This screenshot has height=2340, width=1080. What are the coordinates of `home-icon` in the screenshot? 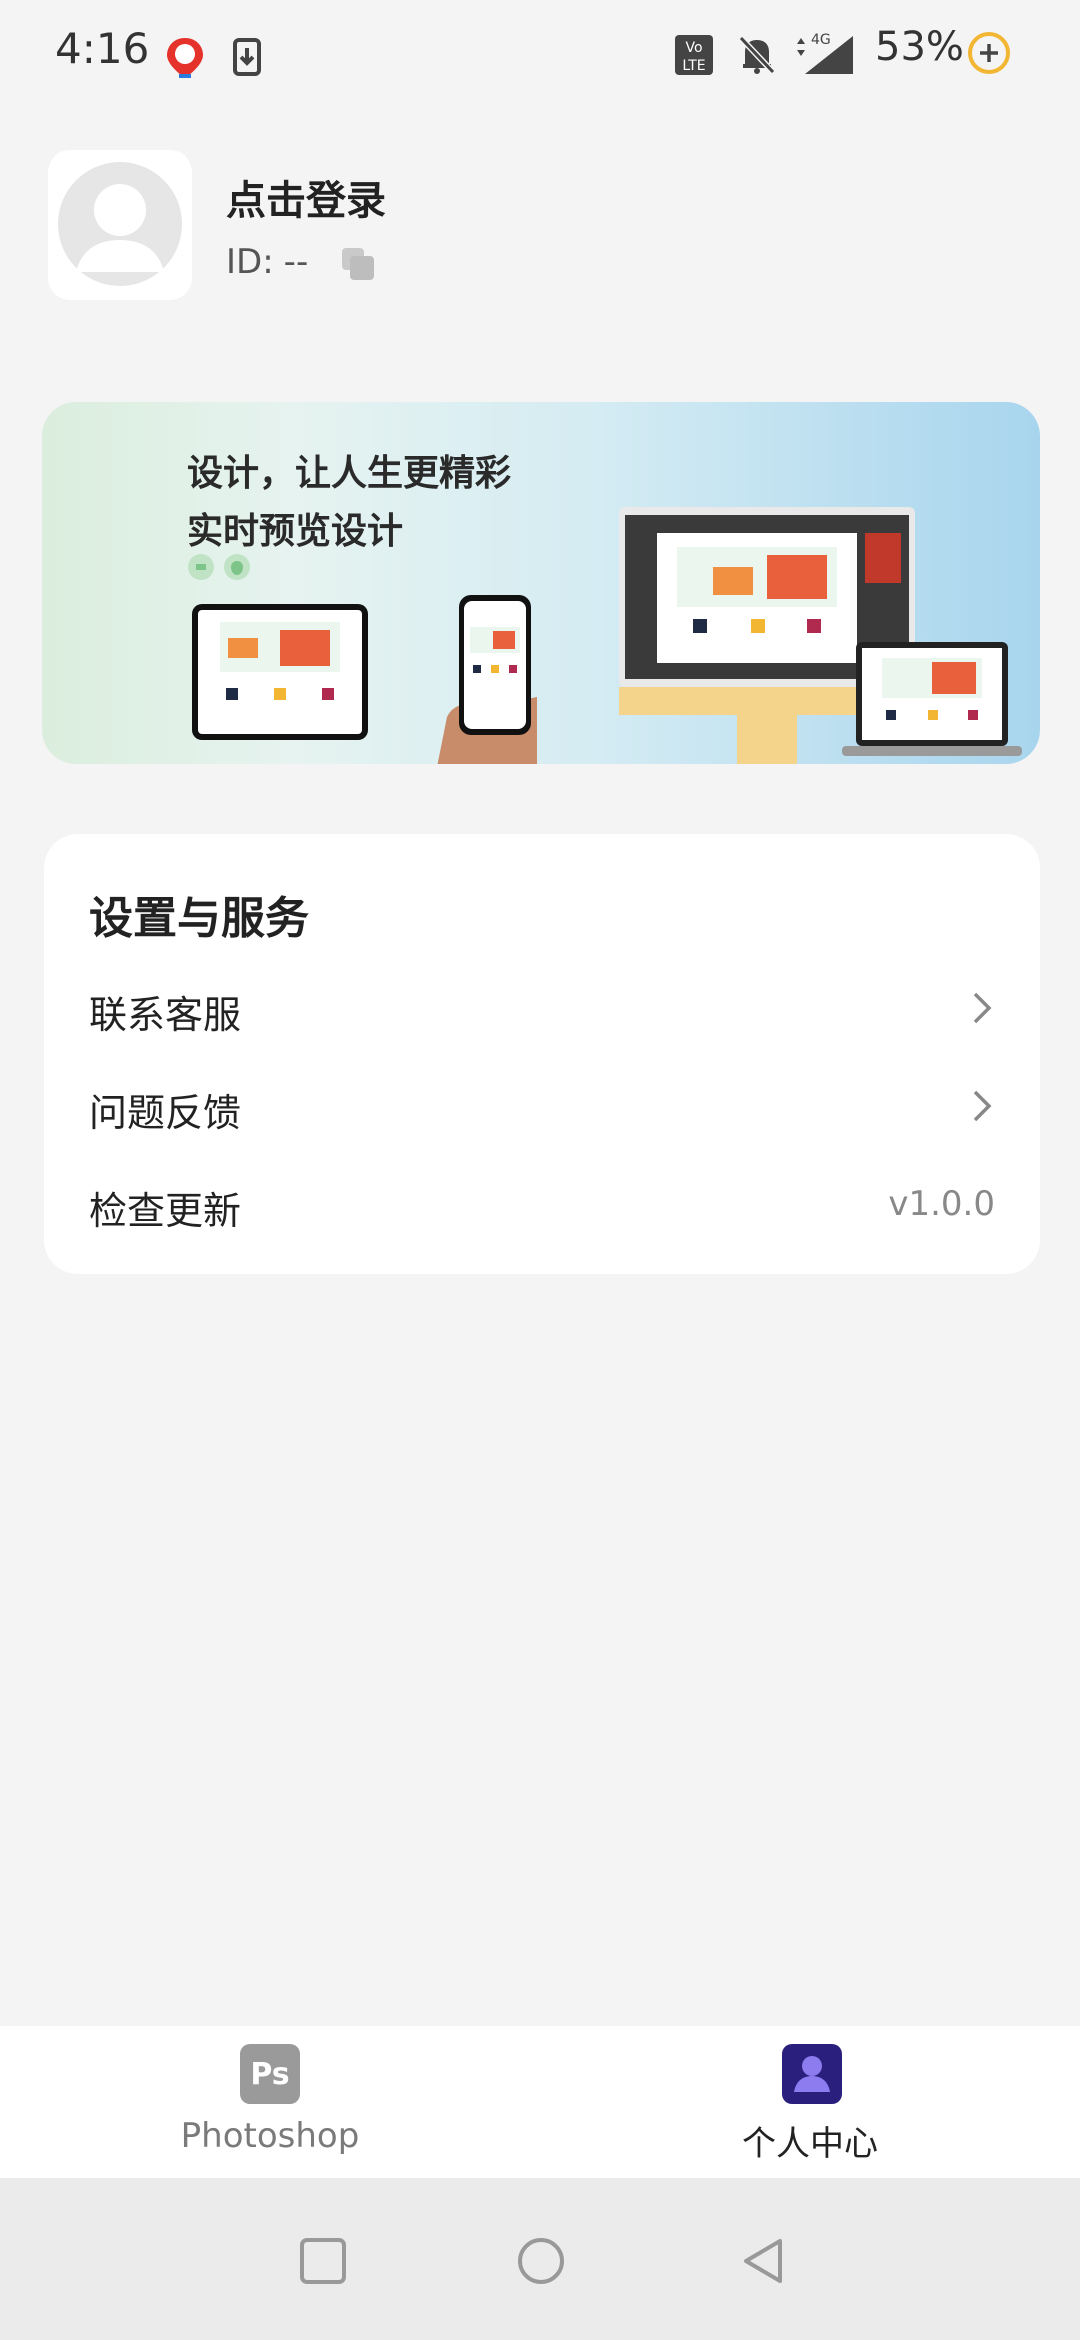 It's located at (541, 2261).